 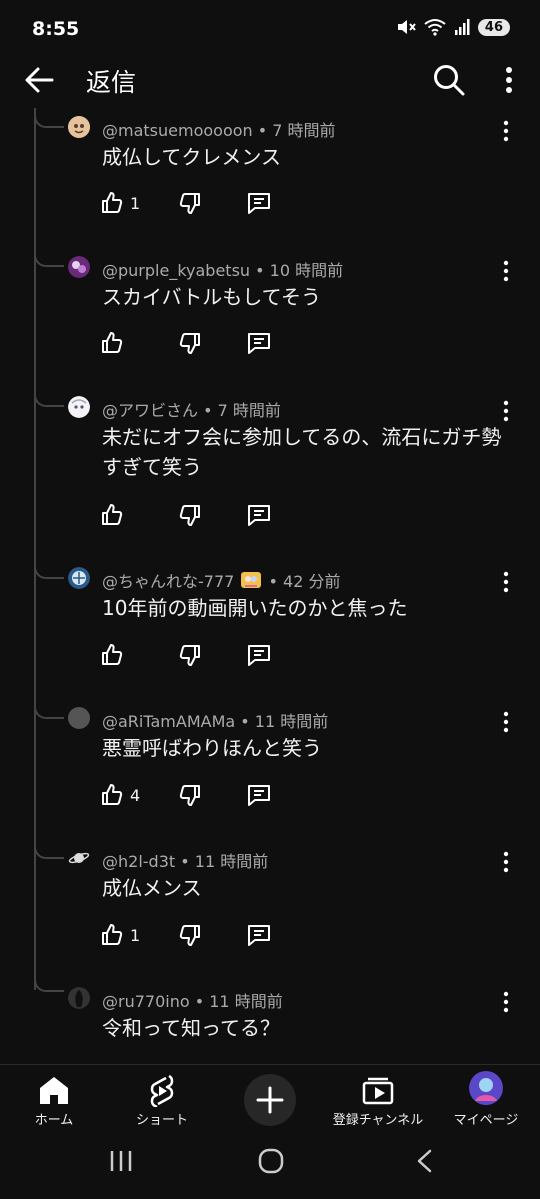 I want to click on comment-author: @aRiTamAMAMa, so click(x=168, y=721).